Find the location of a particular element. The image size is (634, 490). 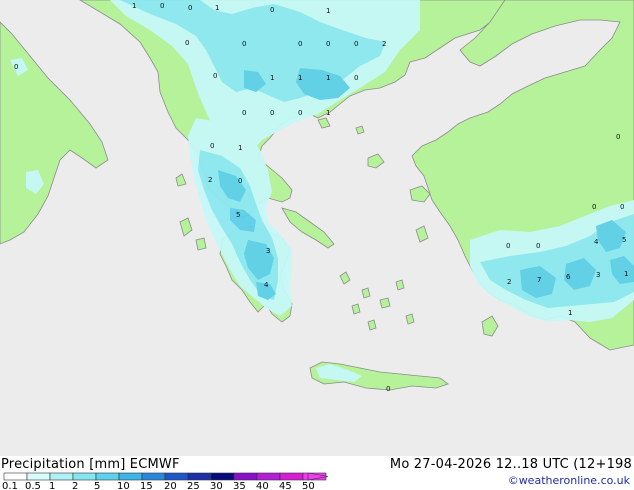

map-title-right: Mo 27-04-2026 12..18 UTC (12+198 is located at coordinates (510, 464).